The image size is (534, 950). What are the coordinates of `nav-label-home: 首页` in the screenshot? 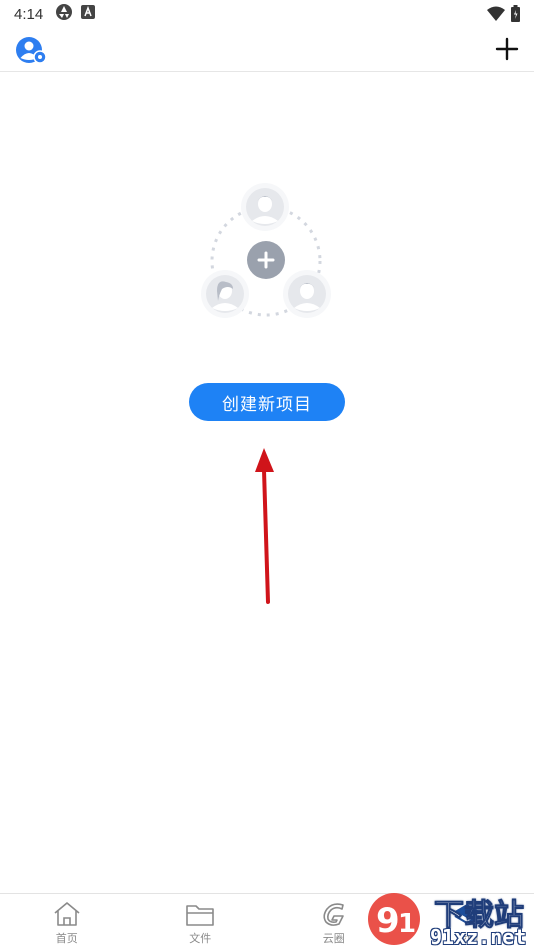 It's located at (66, 939).